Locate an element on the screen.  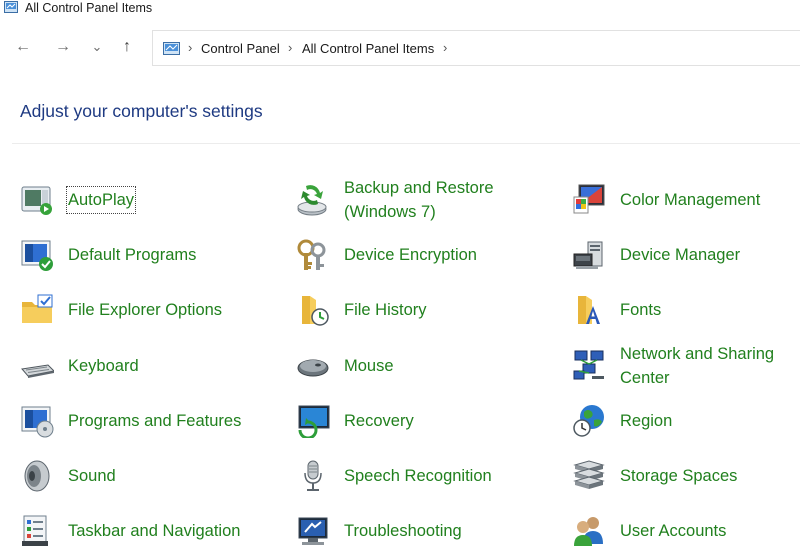
network-sharing-icon is located at coordinates (588, 365).